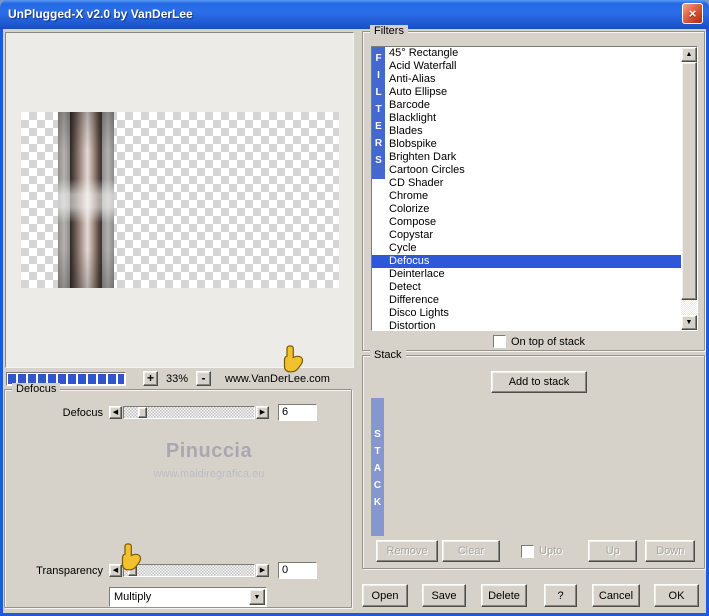 This screenshot has height=616, width=709. I want to click on filter-list-item: Acid Waterfall, so click(526, 66).